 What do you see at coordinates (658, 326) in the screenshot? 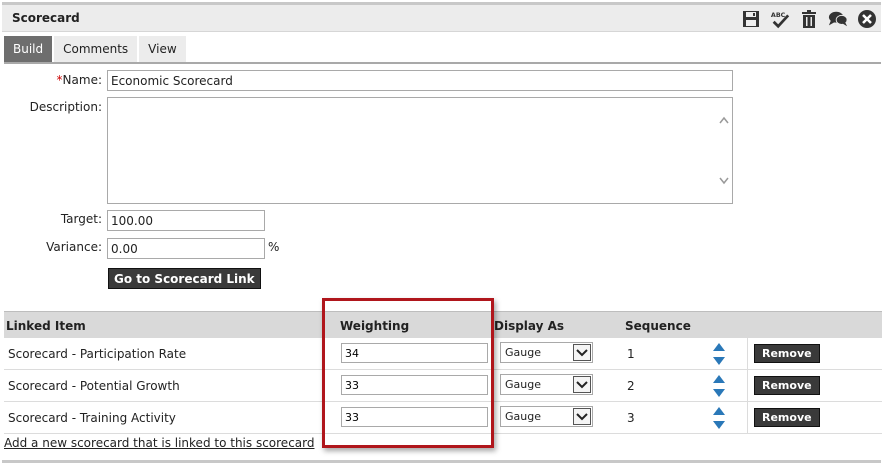
I see `col-sequence: Sequence` at bounding box center [658, 326].